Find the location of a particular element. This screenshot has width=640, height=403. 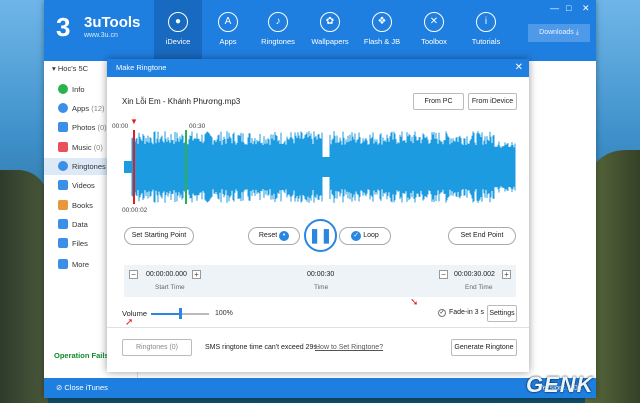

end-minus-button: − is located at coordinates (443, 274).